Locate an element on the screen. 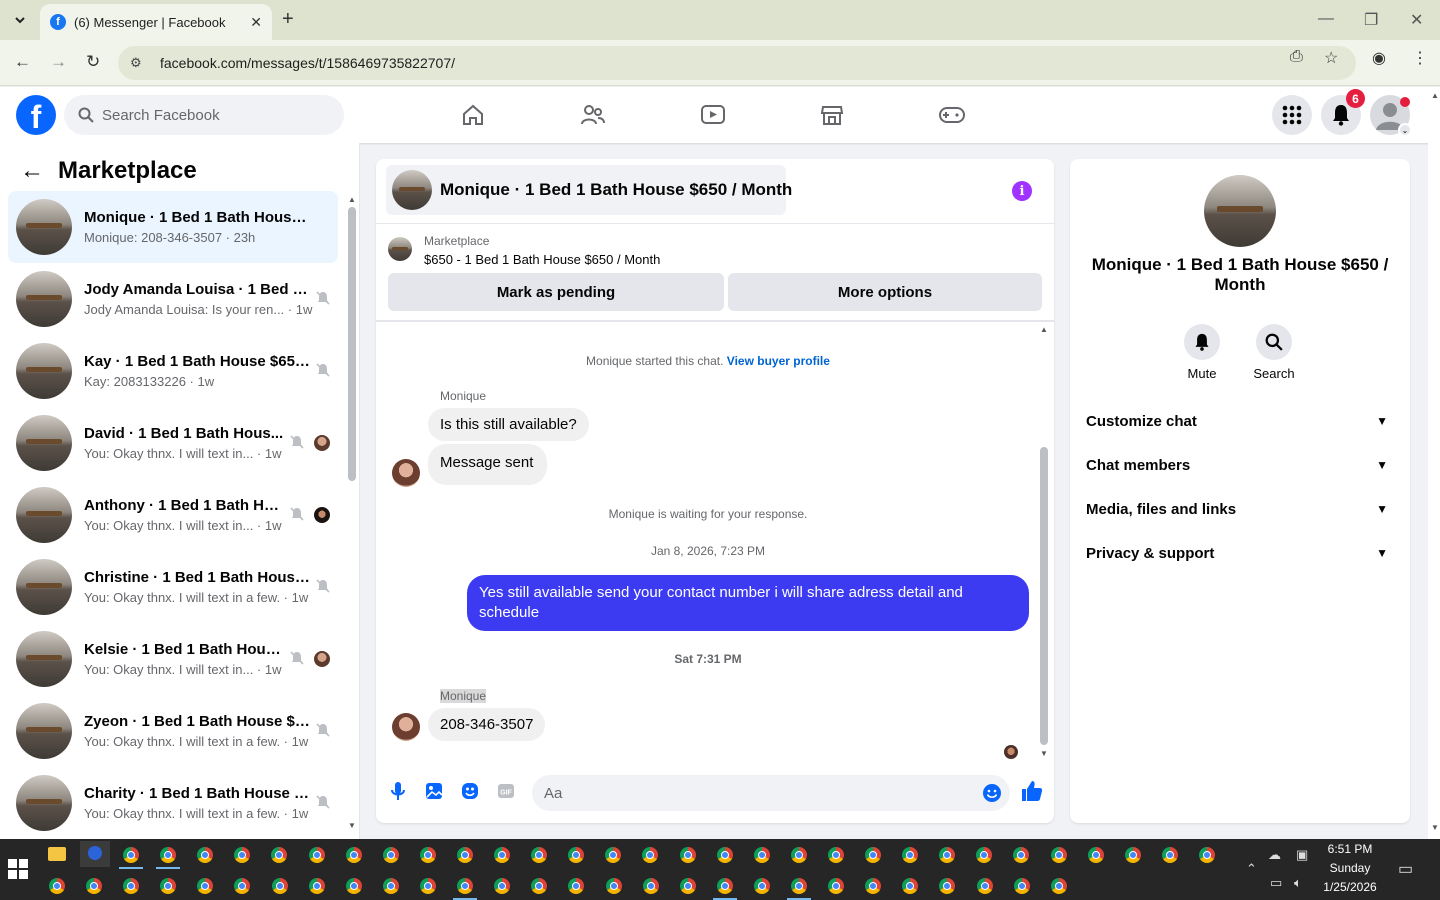 This screenshot has height=900, width=1440. new-tab-button: + is located at coordinates (288, 19).